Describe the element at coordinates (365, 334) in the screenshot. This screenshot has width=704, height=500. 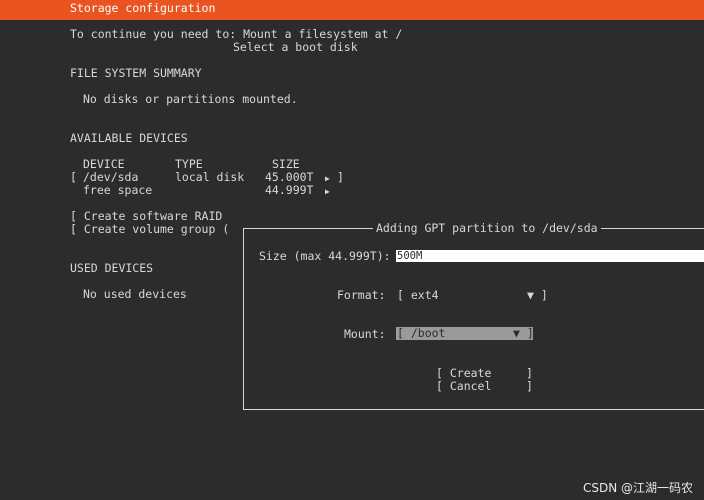
I see `mount-label: Mount:` at that location.